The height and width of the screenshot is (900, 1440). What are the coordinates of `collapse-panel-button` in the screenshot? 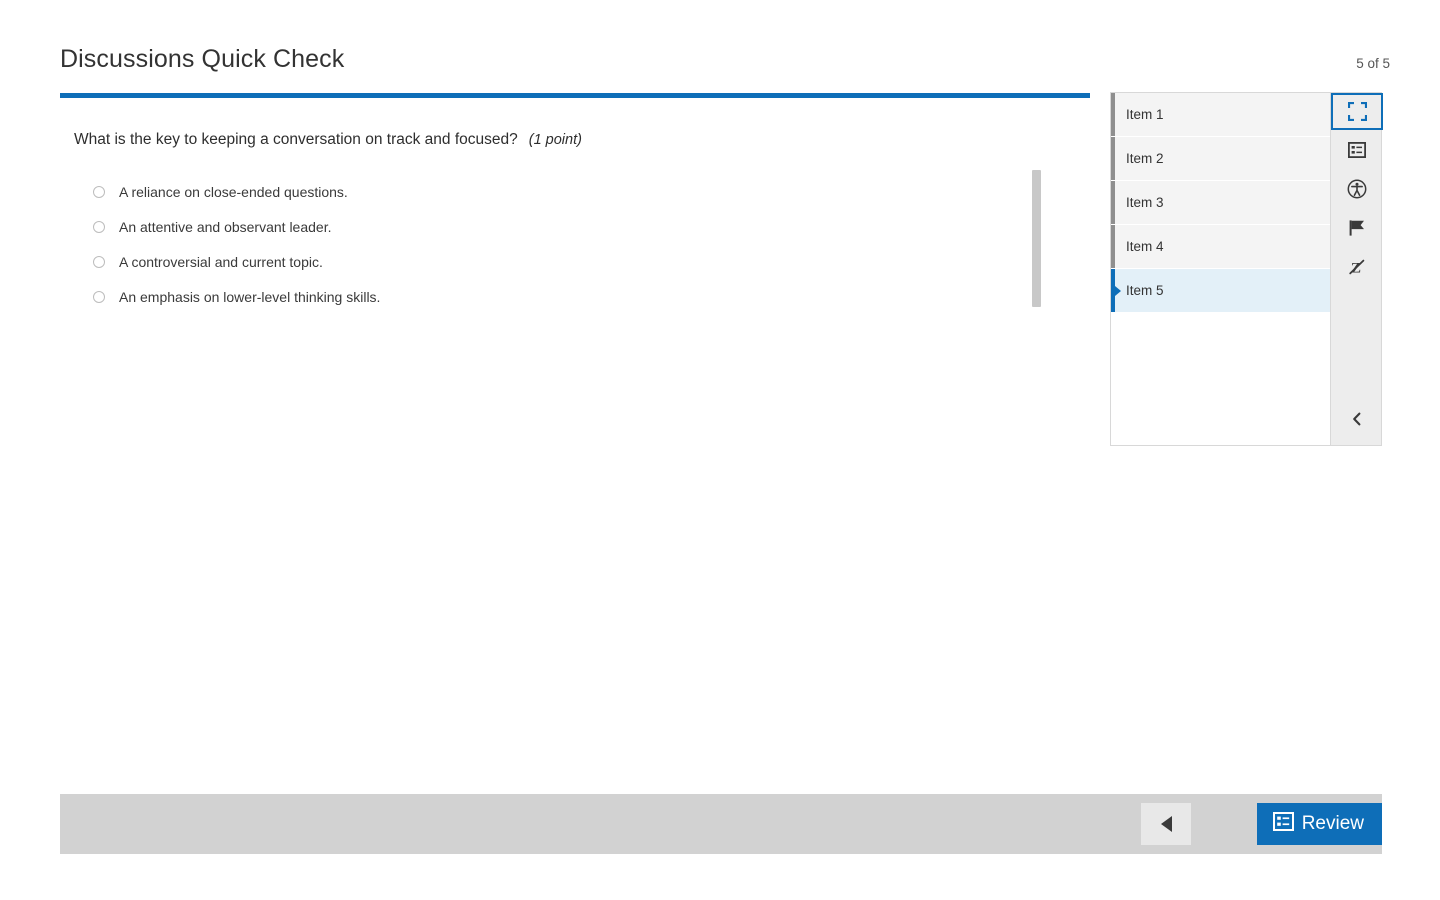 It's located at (1357, 421).